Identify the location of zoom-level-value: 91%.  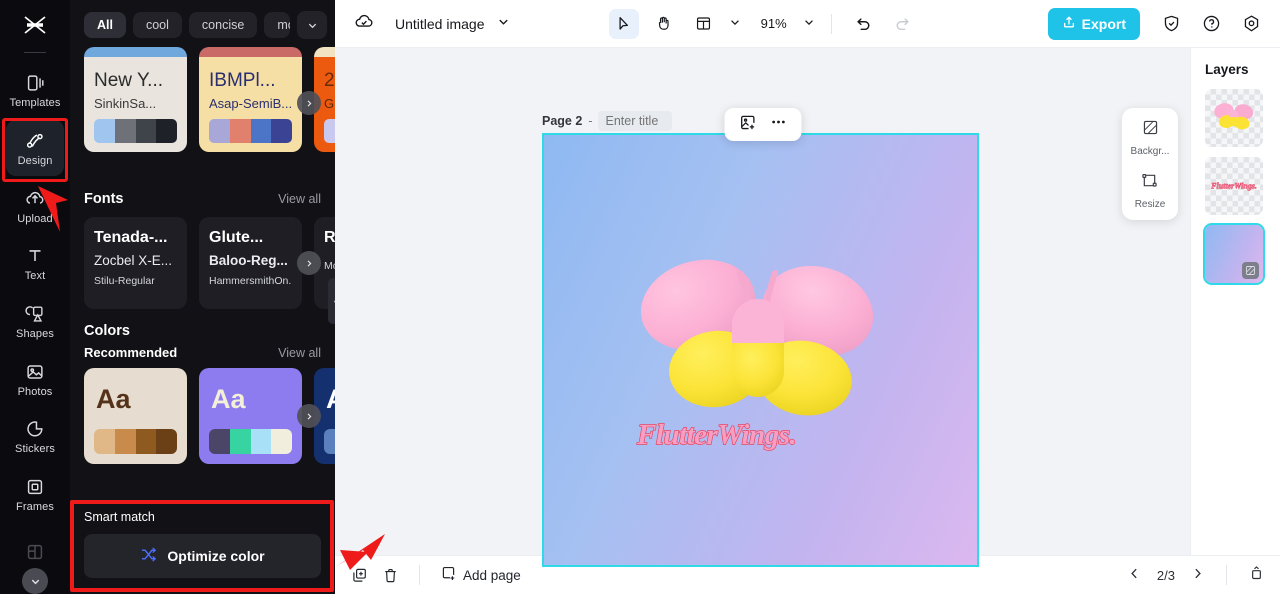
(773, 23).